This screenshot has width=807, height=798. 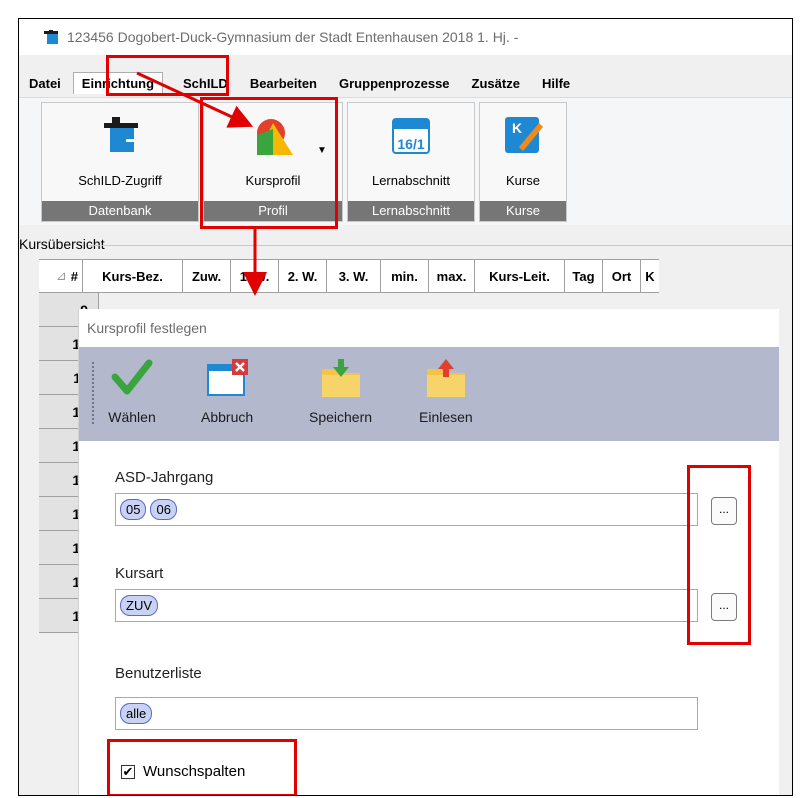 I want to click on highlight-wunschspalten, so click(x=202, y=767).